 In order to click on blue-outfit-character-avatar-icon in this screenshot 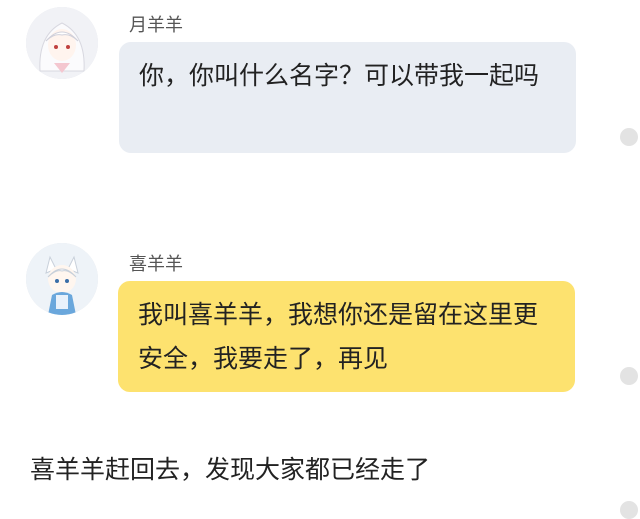, I will do `click(62, 279)`.